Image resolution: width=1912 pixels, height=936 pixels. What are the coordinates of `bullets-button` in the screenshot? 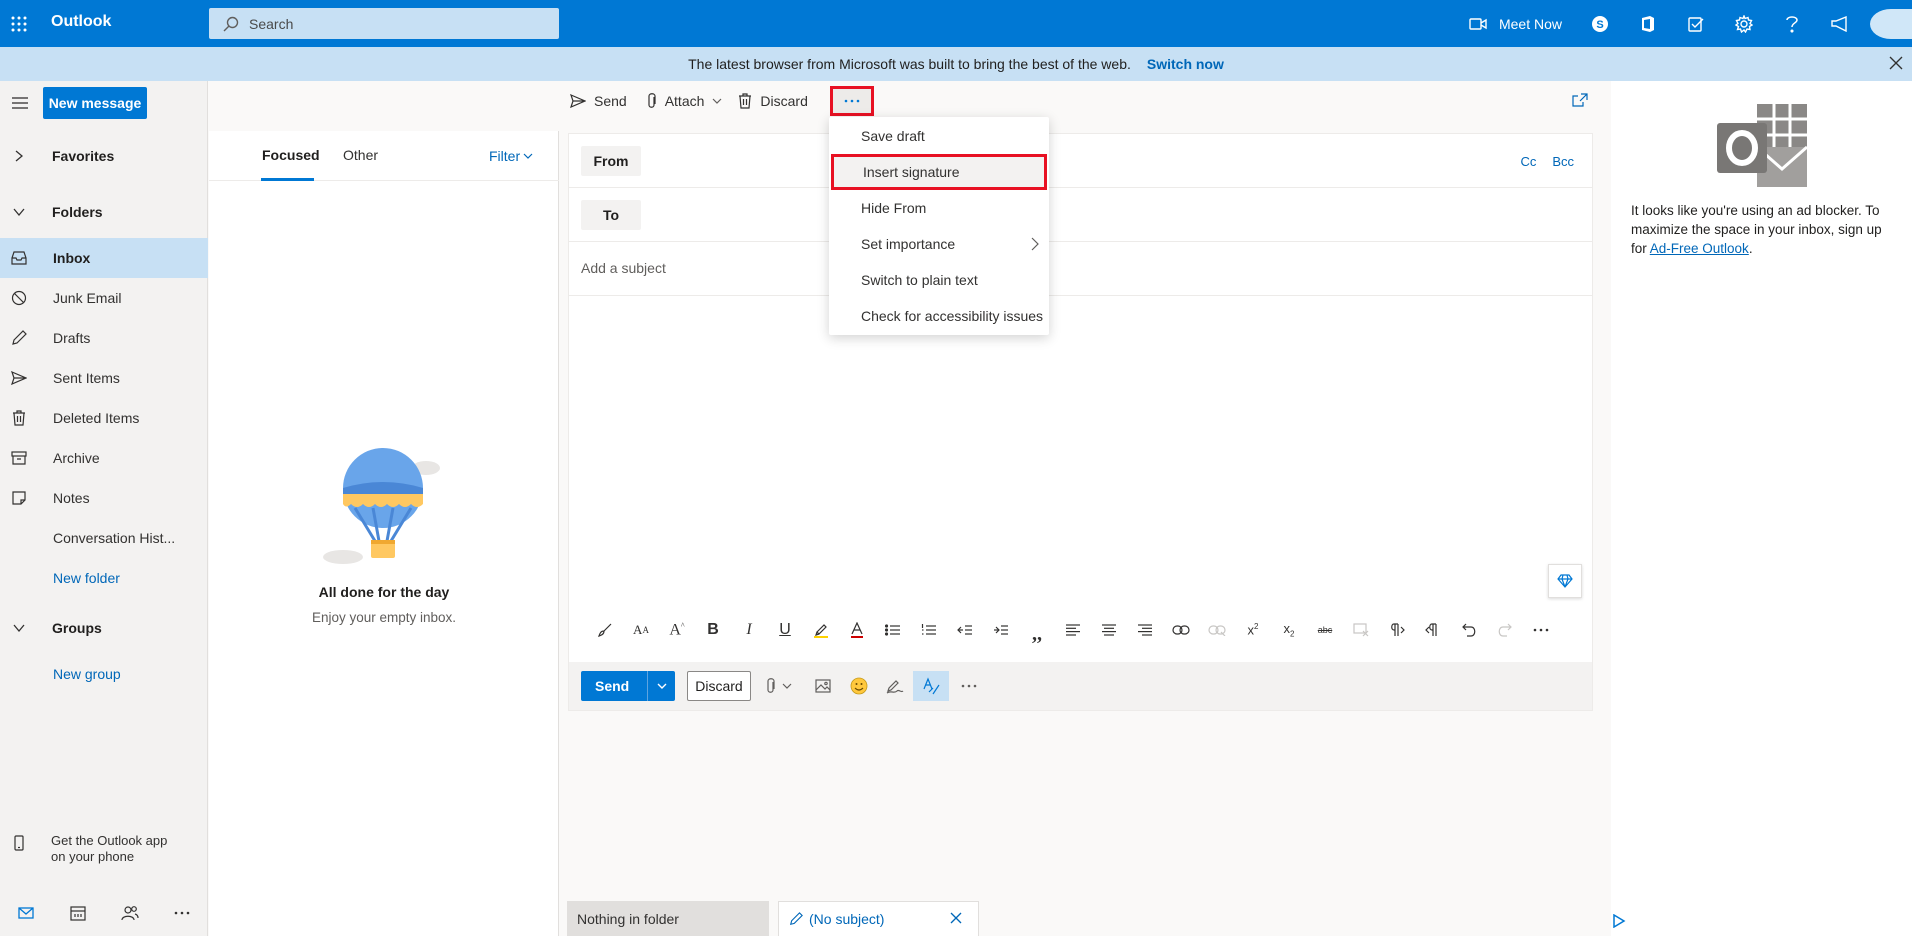 It's located at (893, 630).